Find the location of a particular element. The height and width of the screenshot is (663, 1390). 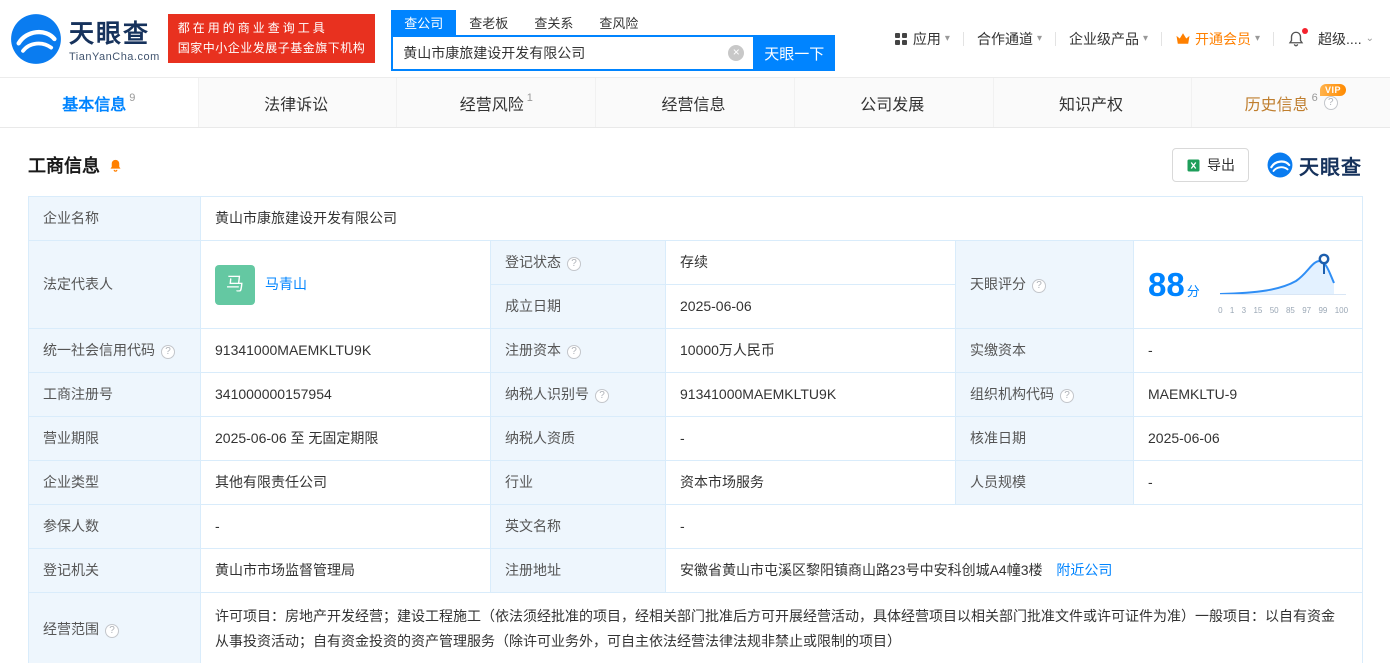

tab-basic-info: 基本信息 9 is located at coordinates (99, 102).